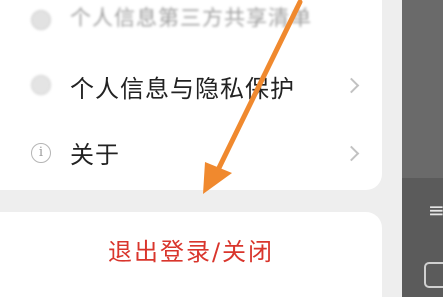 This screenshot has height=297, width=443. What do you see at coordinates (41, 85) in the screenshot?
I see `privacy-icon` at bounding box center [41, 85].